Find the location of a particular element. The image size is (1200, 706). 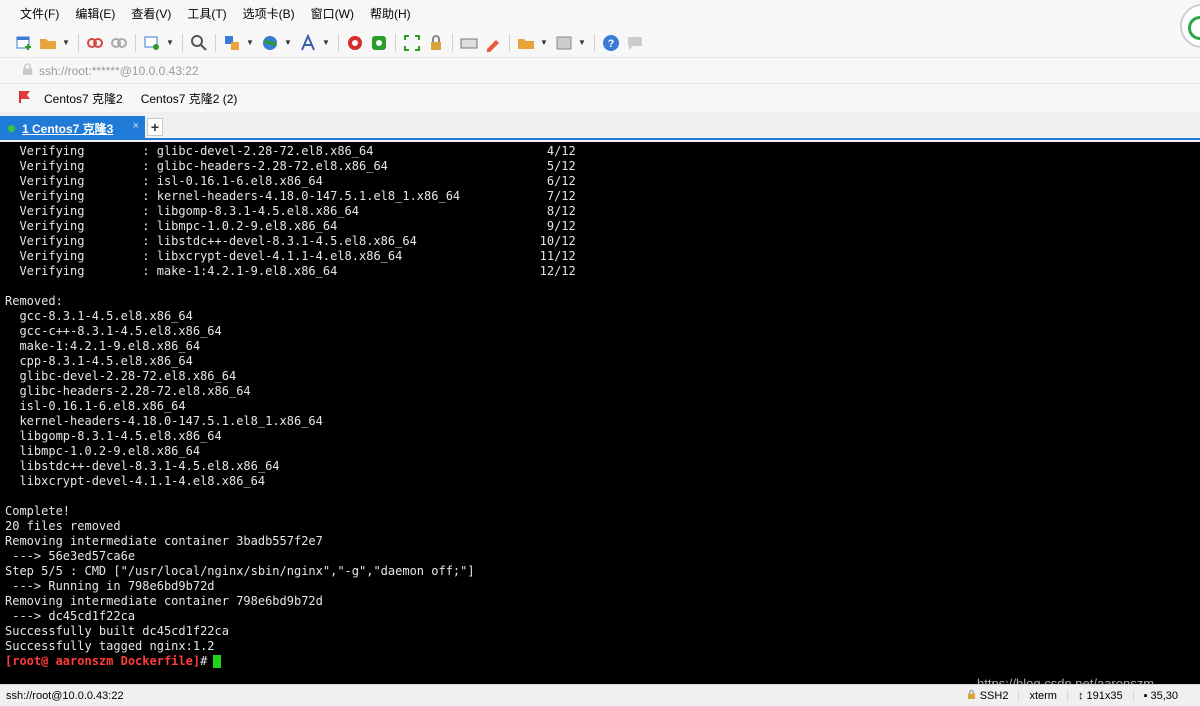

terminal-line: Successfully tagged nginx:1.2 is located at coordinates (110, 646).